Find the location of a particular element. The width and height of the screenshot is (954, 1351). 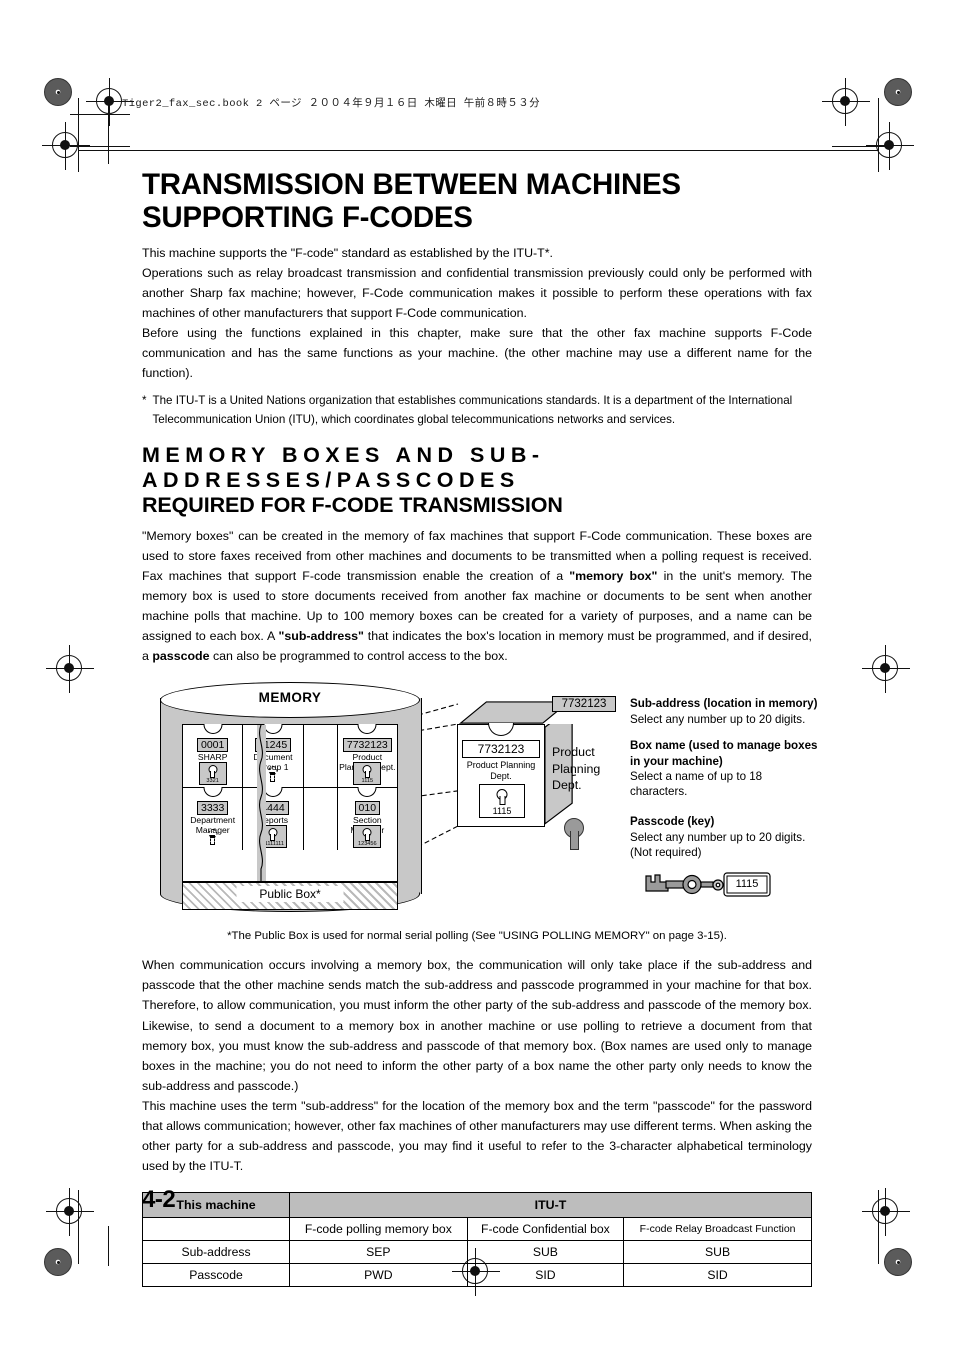

box-passcode-key-empty is located at coordinates (213, 837).